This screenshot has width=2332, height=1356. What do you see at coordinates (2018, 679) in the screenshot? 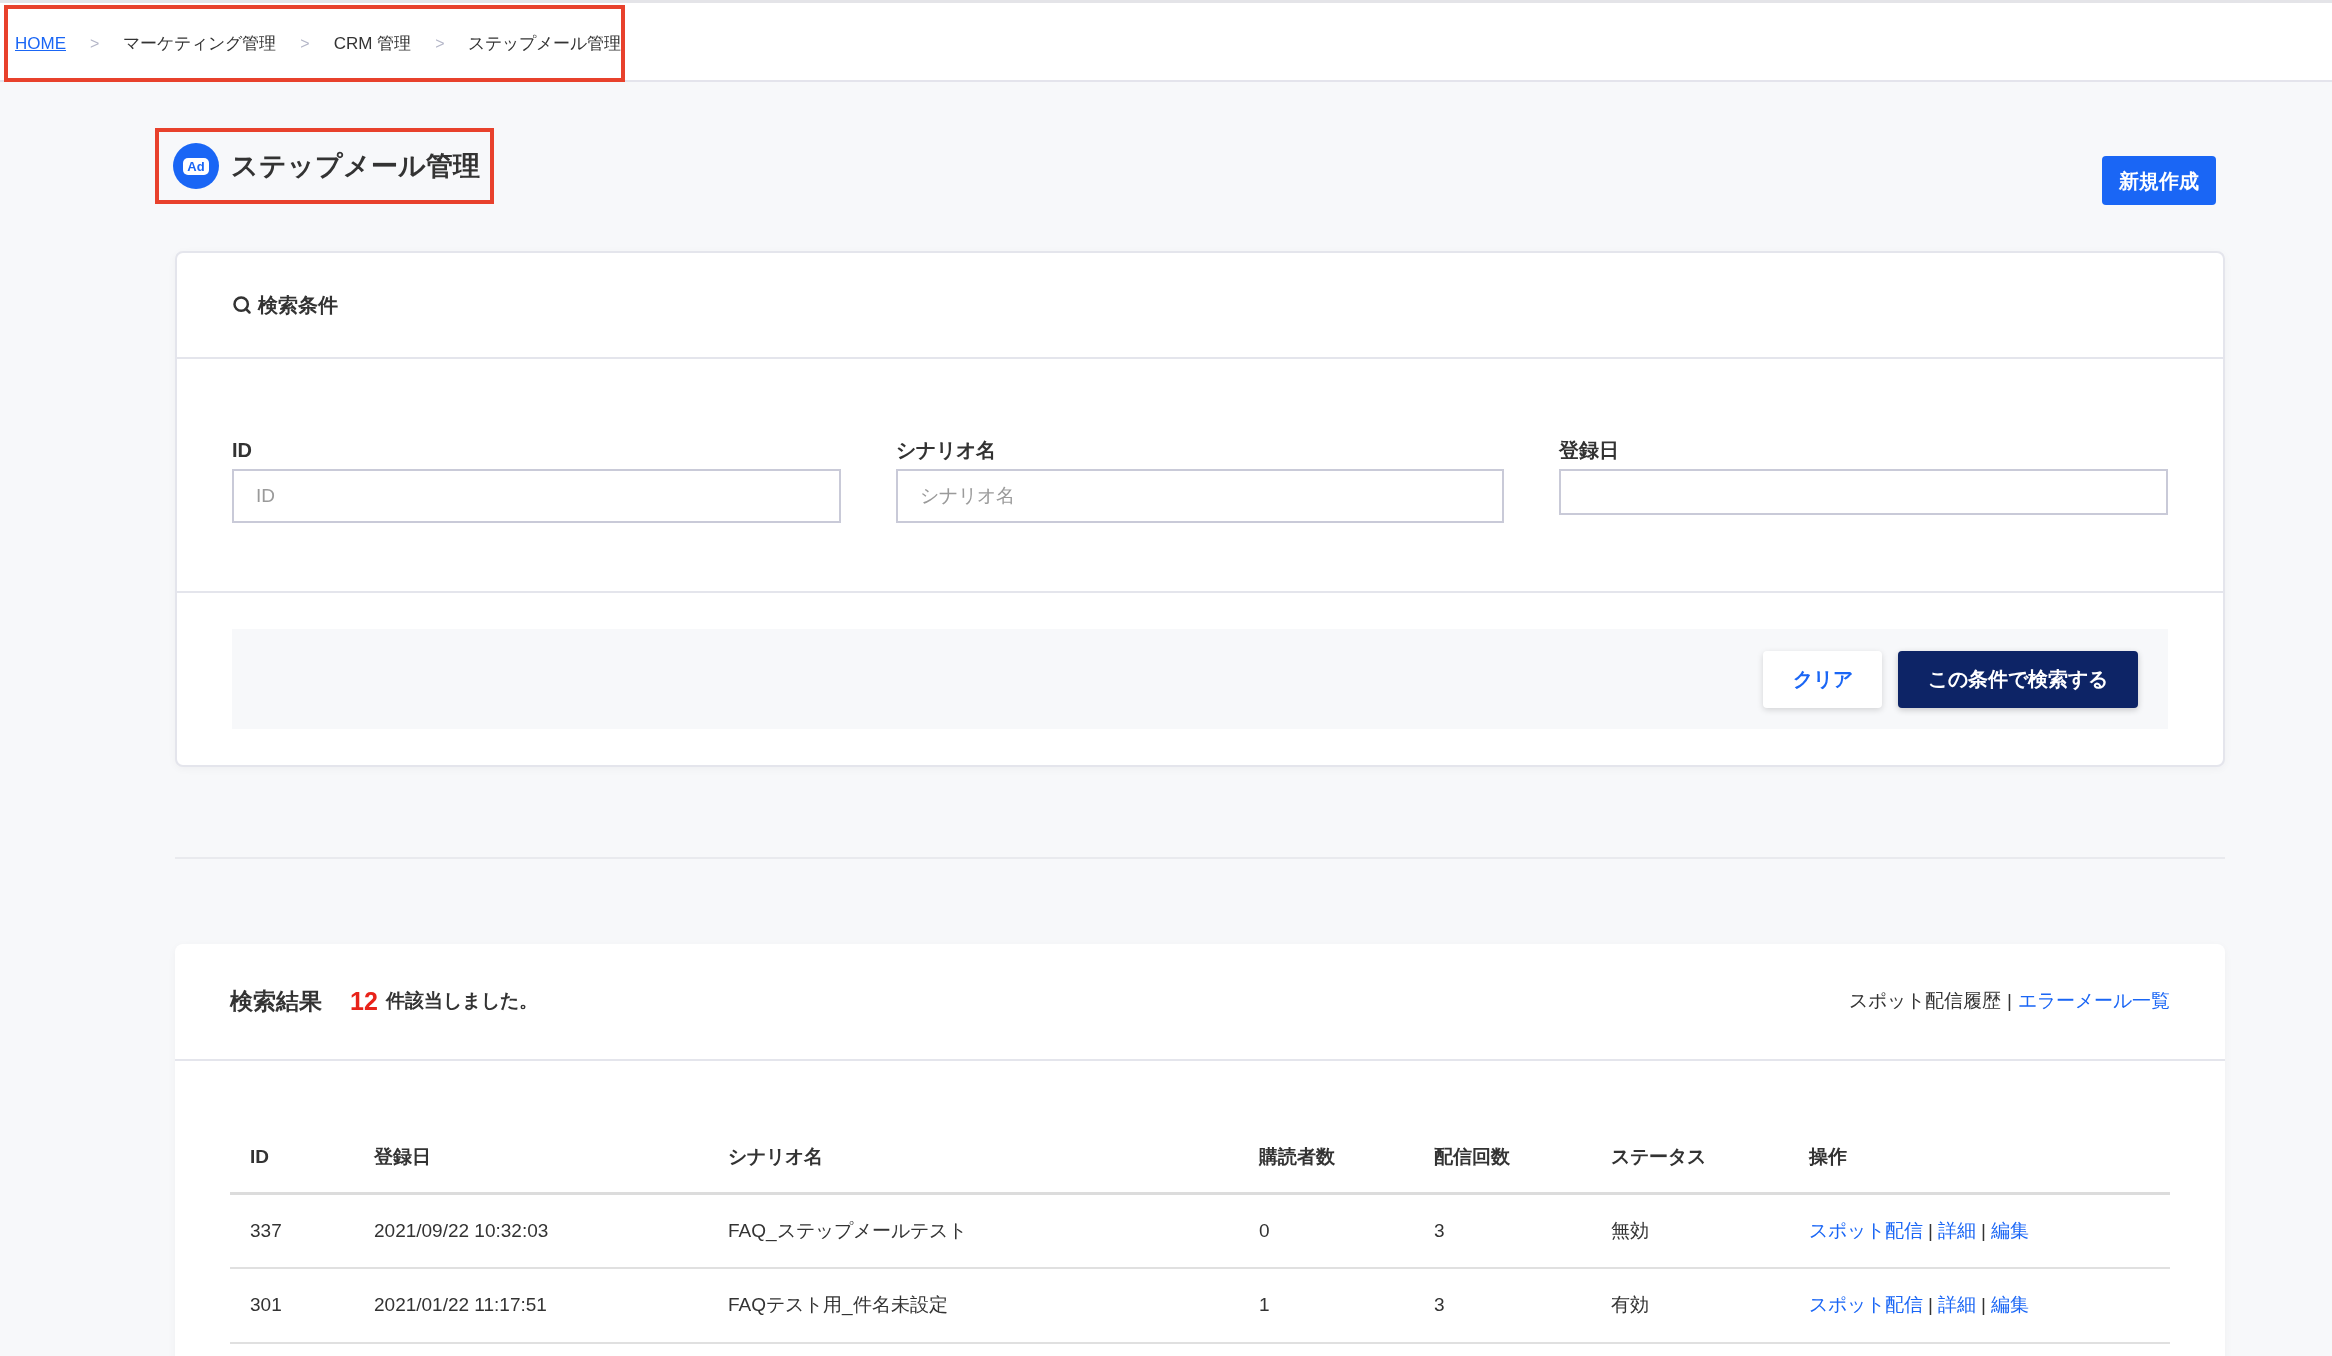
I see `search-button: この条件で検索する` at bounding box center [2018, 679].